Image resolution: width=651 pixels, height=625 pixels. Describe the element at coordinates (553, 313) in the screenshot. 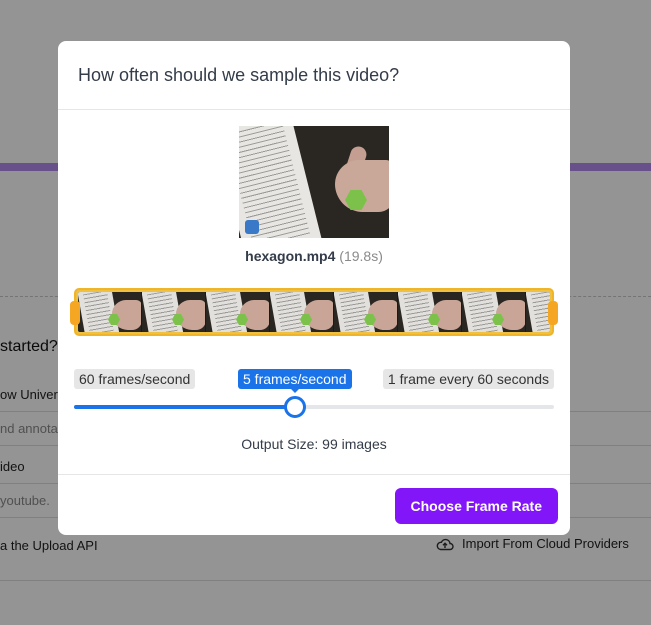

I see `trim-end-handle` at that location.